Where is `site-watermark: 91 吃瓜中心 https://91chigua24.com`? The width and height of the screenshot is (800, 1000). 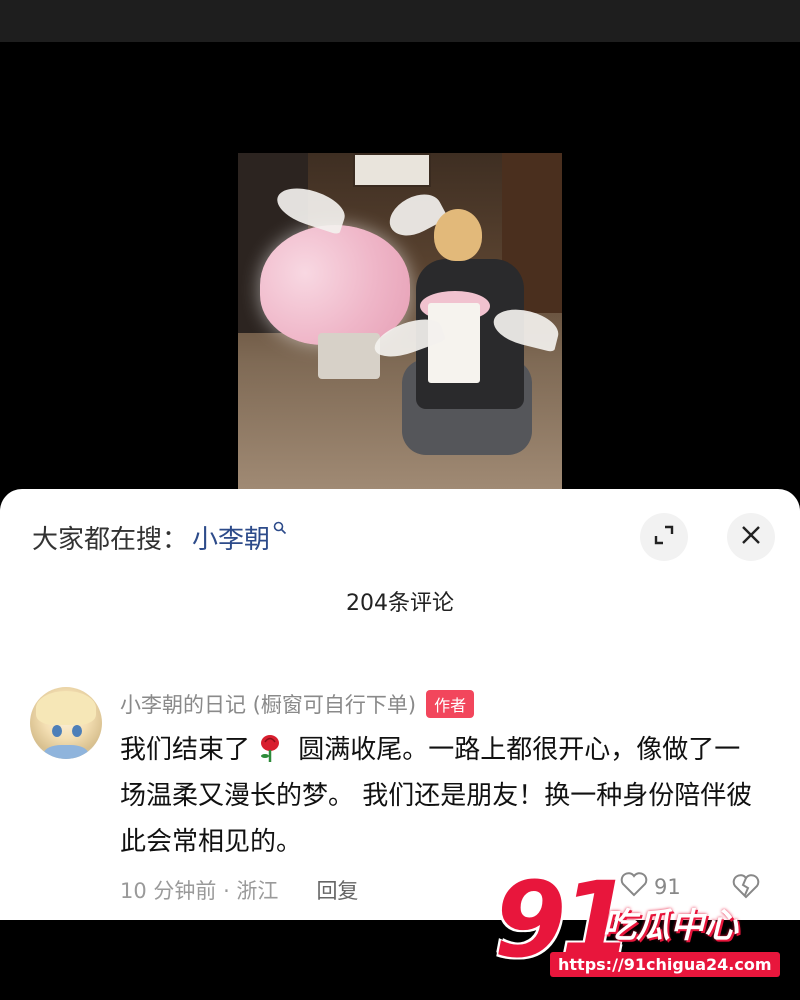 site-watermark: 91 吃瓜中心 https://91chigua24.com is located at coordinates (644, 927).